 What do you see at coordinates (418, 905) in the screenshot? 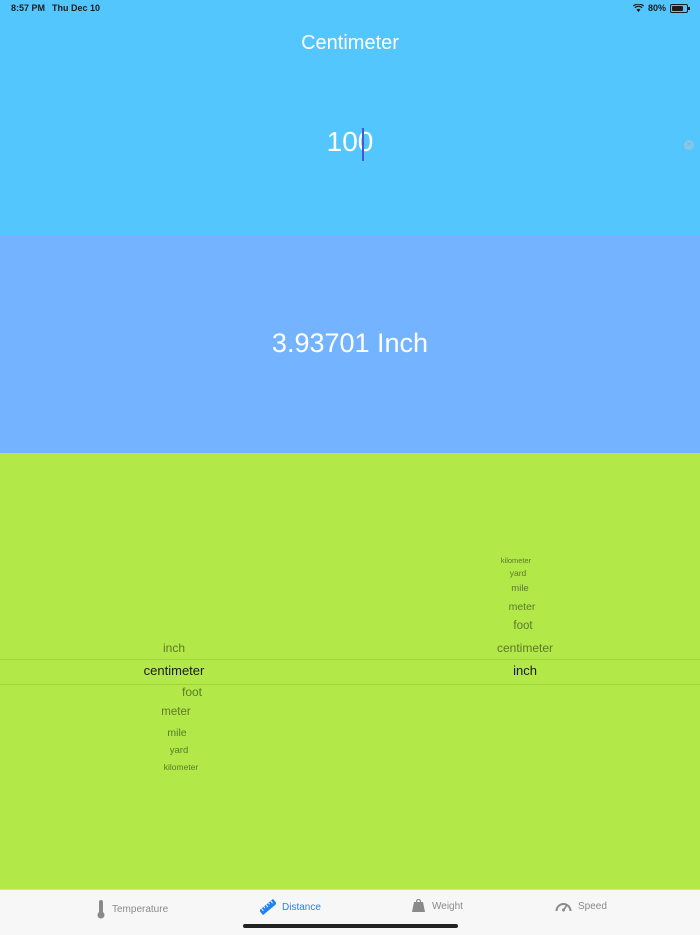
I see `weight-icon` at bounding box center [418, 905].